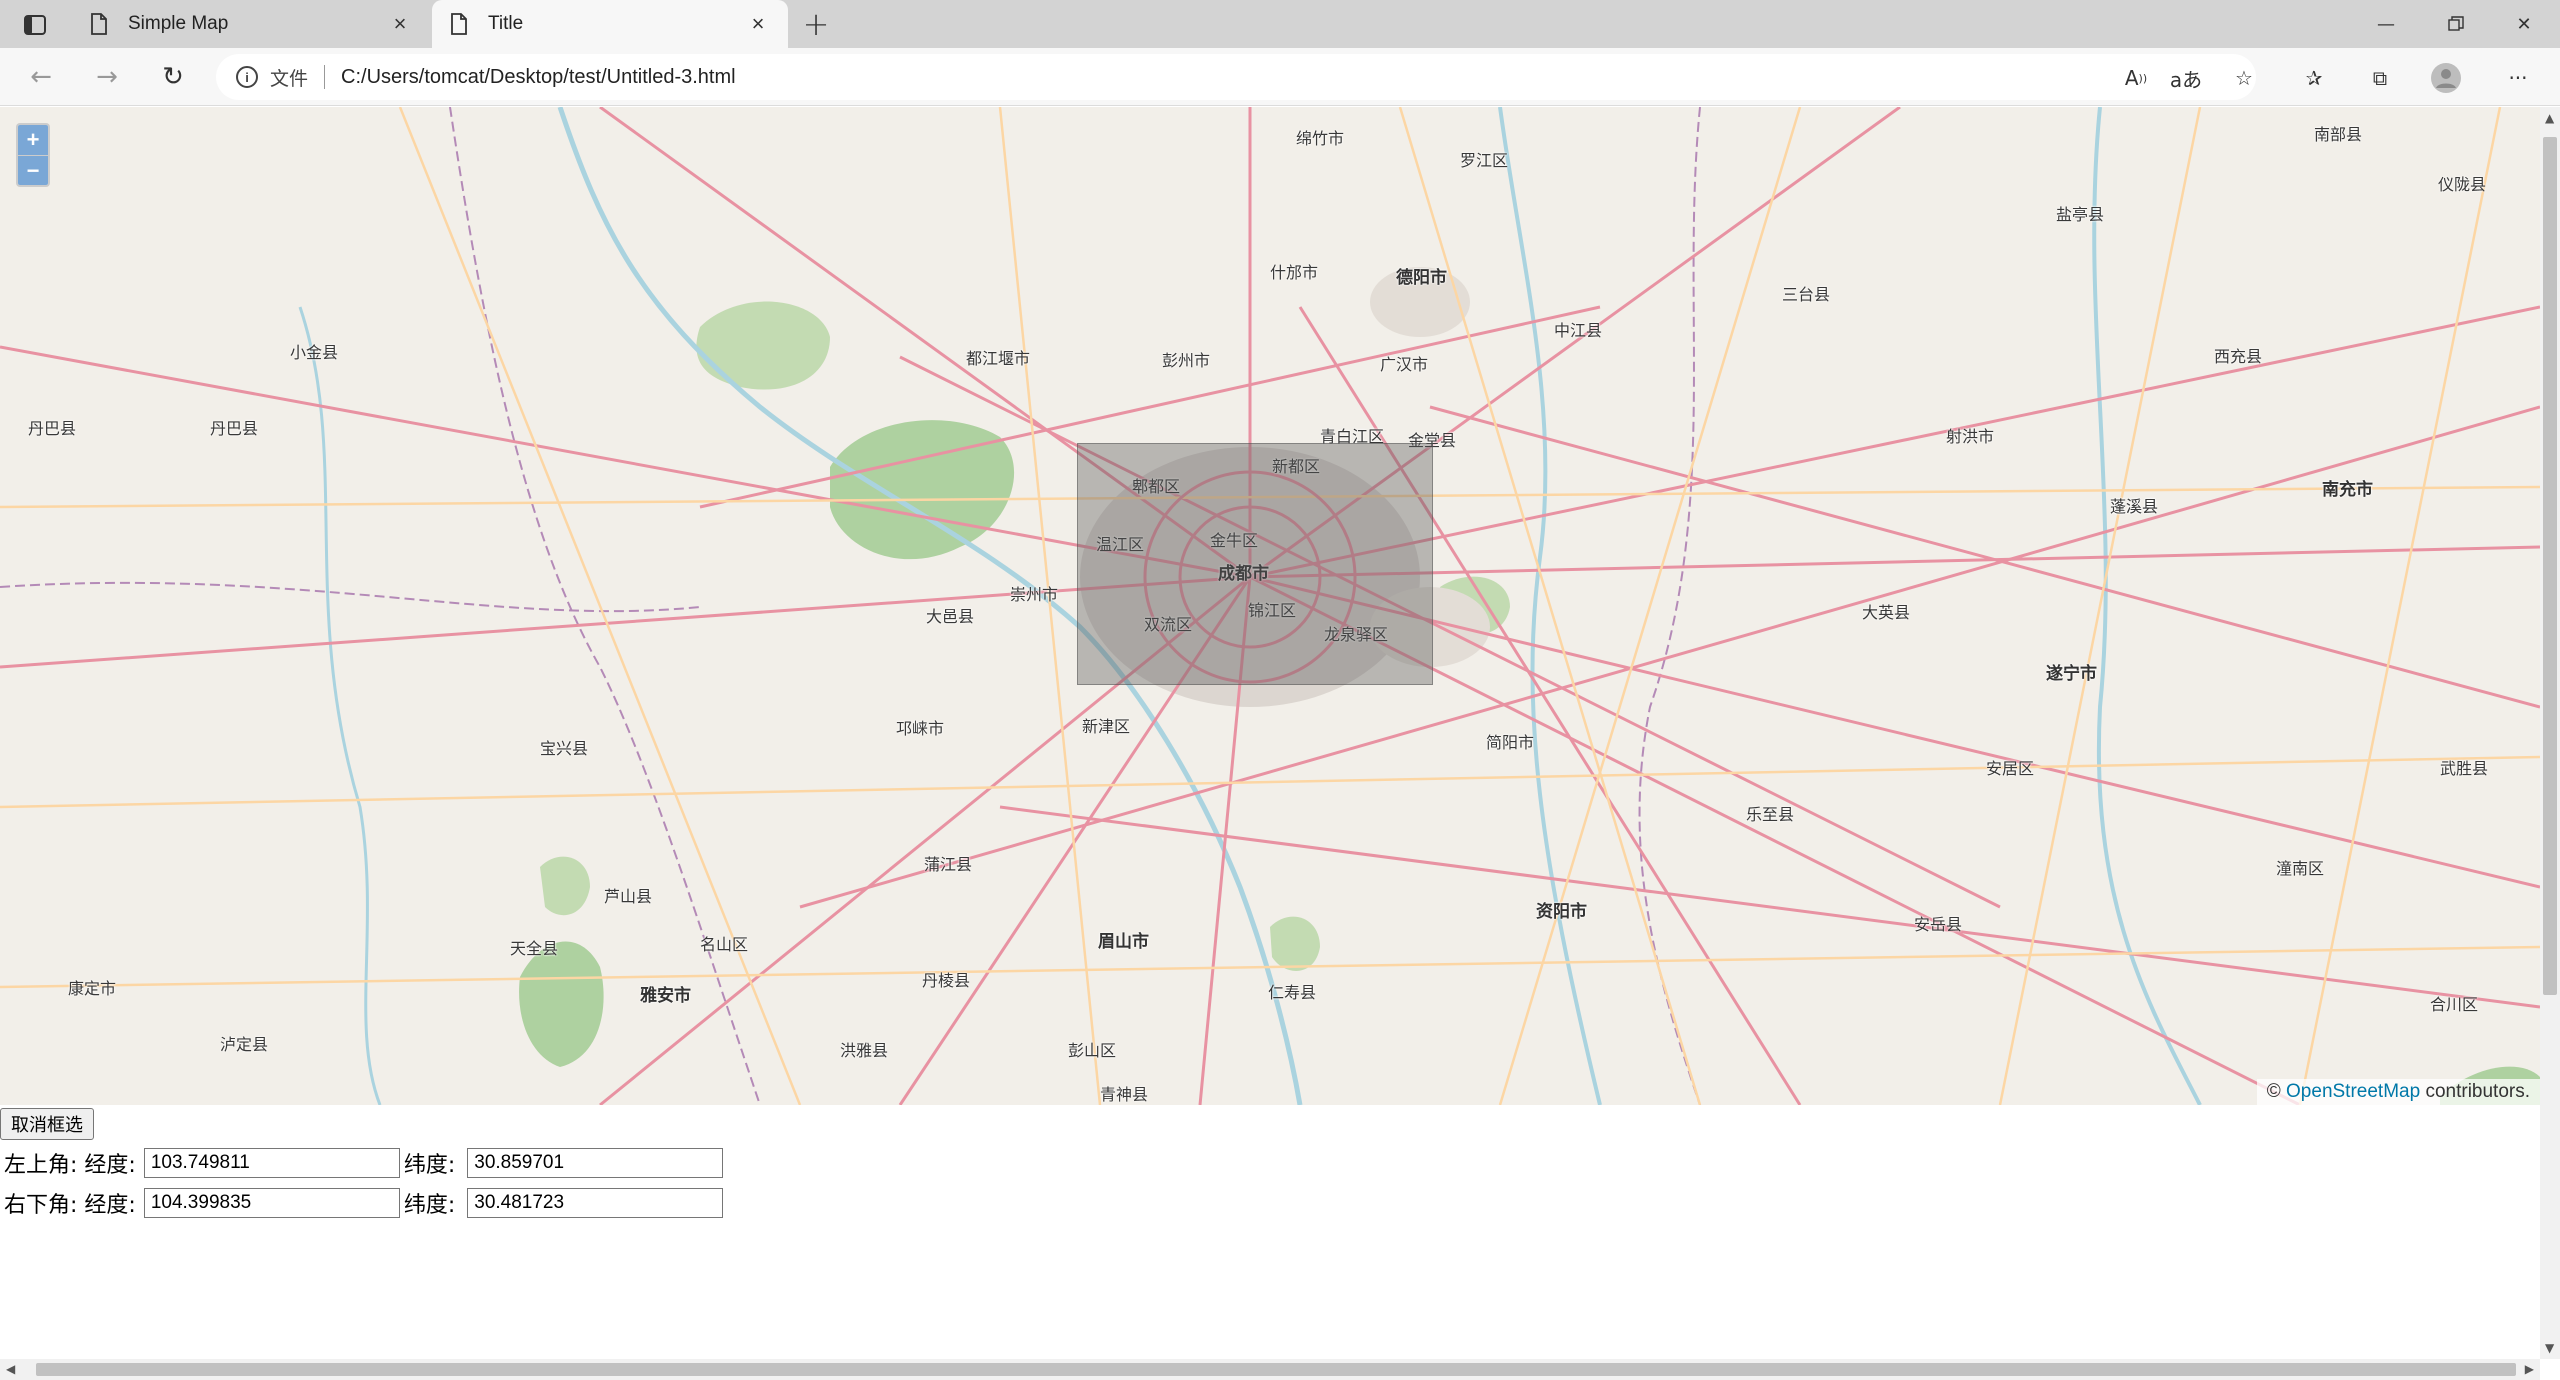 The width and height of the screenshot is (2560, 1380). What do you see at coordinates (247, 77) in the screenshot?
I see `info-icon: i` at bounding box center [247, 77].